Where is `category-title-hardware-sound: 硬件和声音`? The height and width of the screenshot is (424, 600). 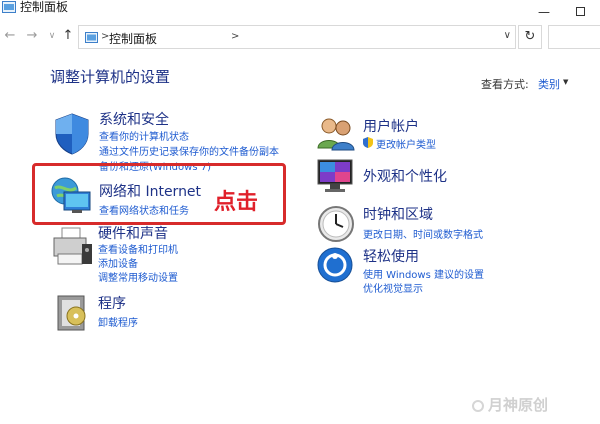
category-title-hardware-sound: 硬件和声音 is located at coordinates (133, 233).